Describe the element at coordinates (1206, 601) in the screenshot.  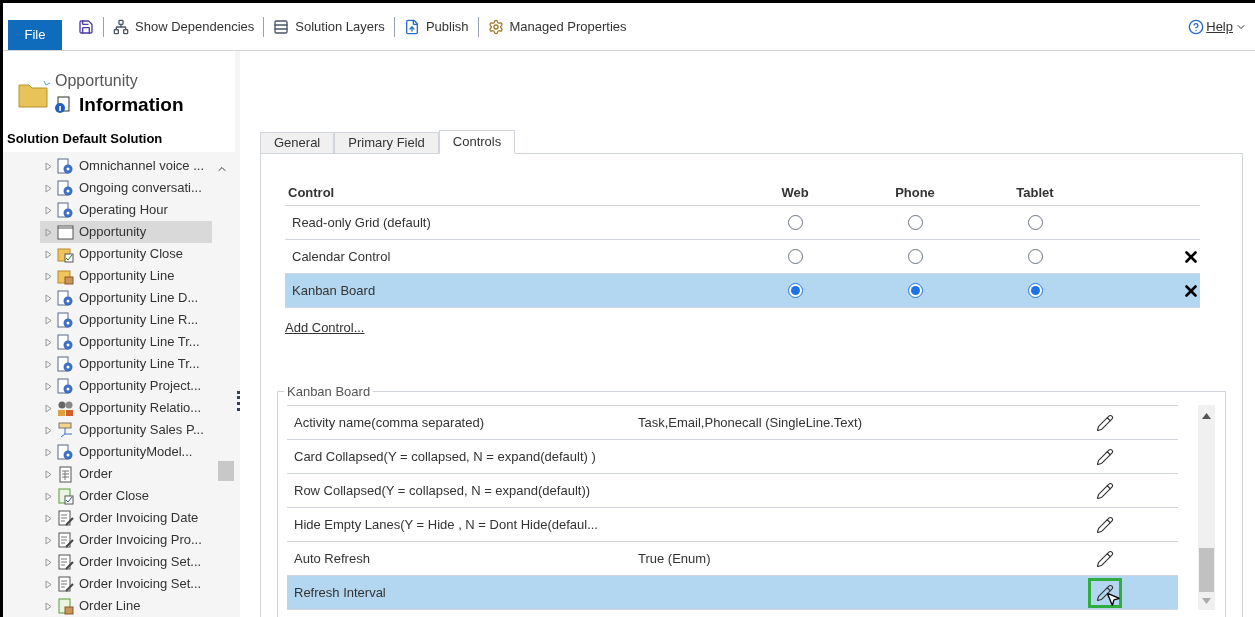
I see `scroll-down-icon` at that location.